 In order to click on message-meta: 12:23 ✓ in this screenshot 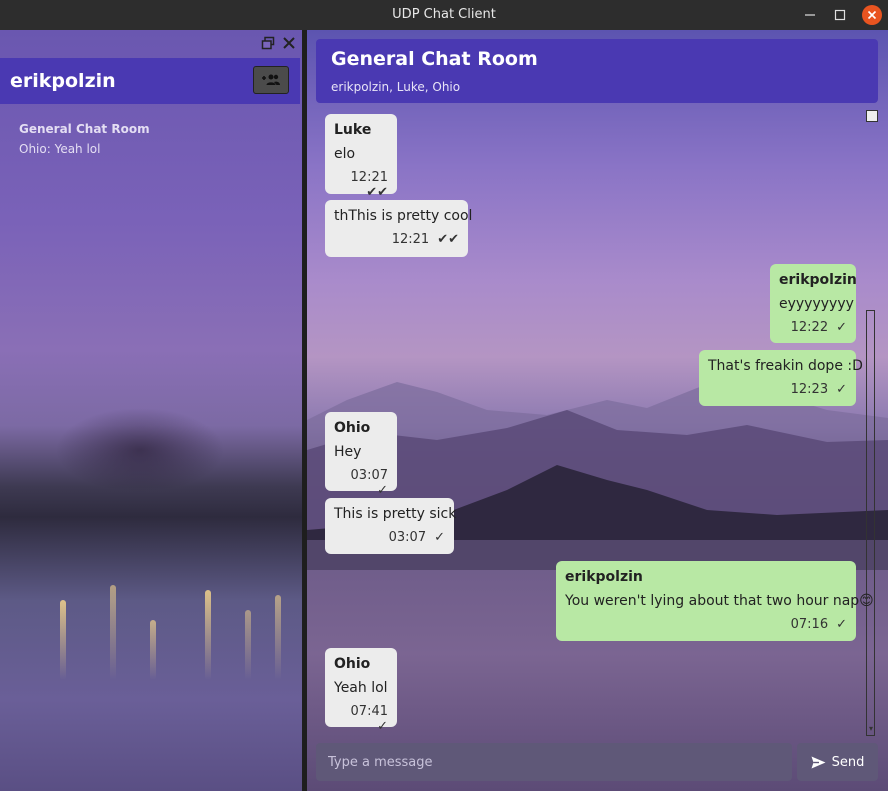, I will do `click(777, 389)`.